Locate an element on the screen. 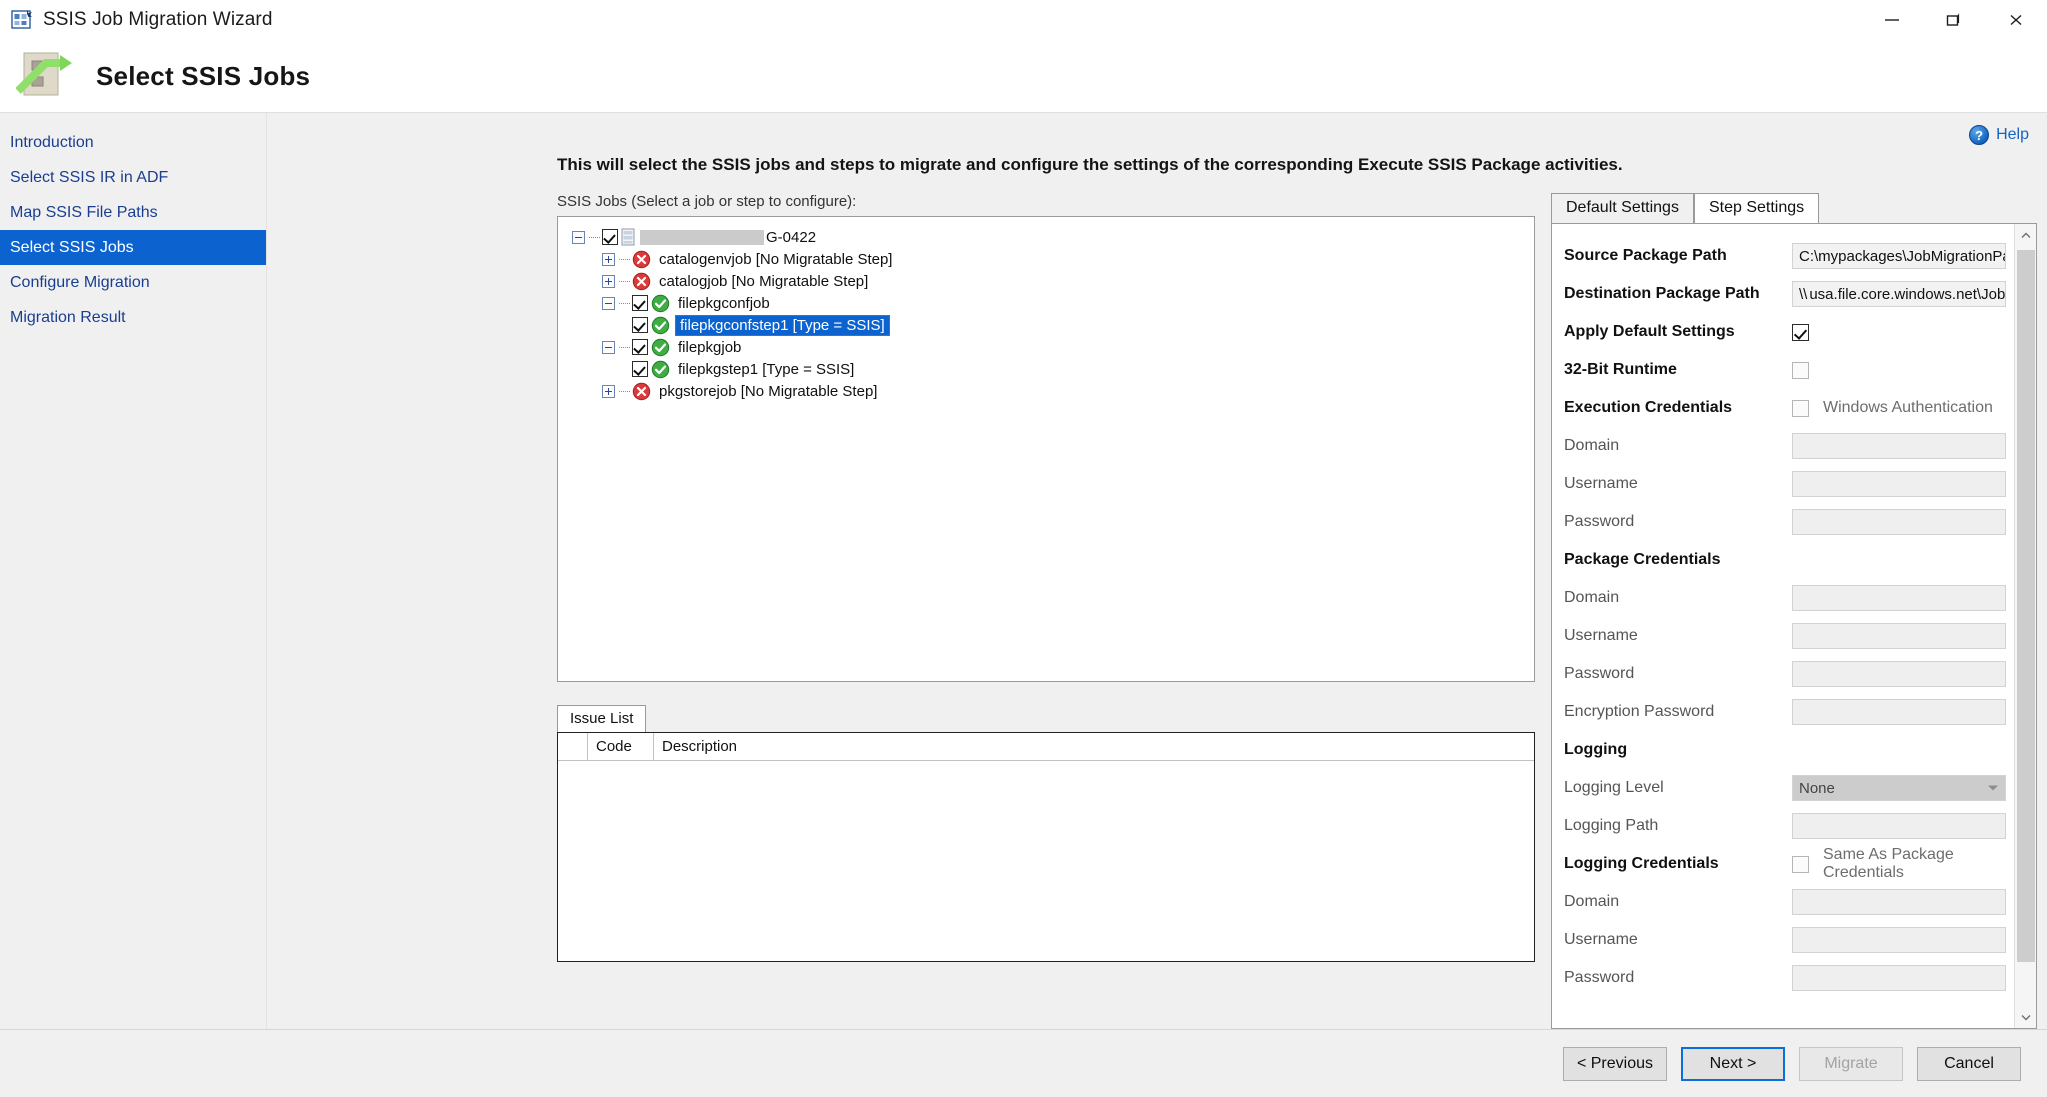 The image size is (2047, 1097). settings-scrollbar is located at coordinates (2025, 626).